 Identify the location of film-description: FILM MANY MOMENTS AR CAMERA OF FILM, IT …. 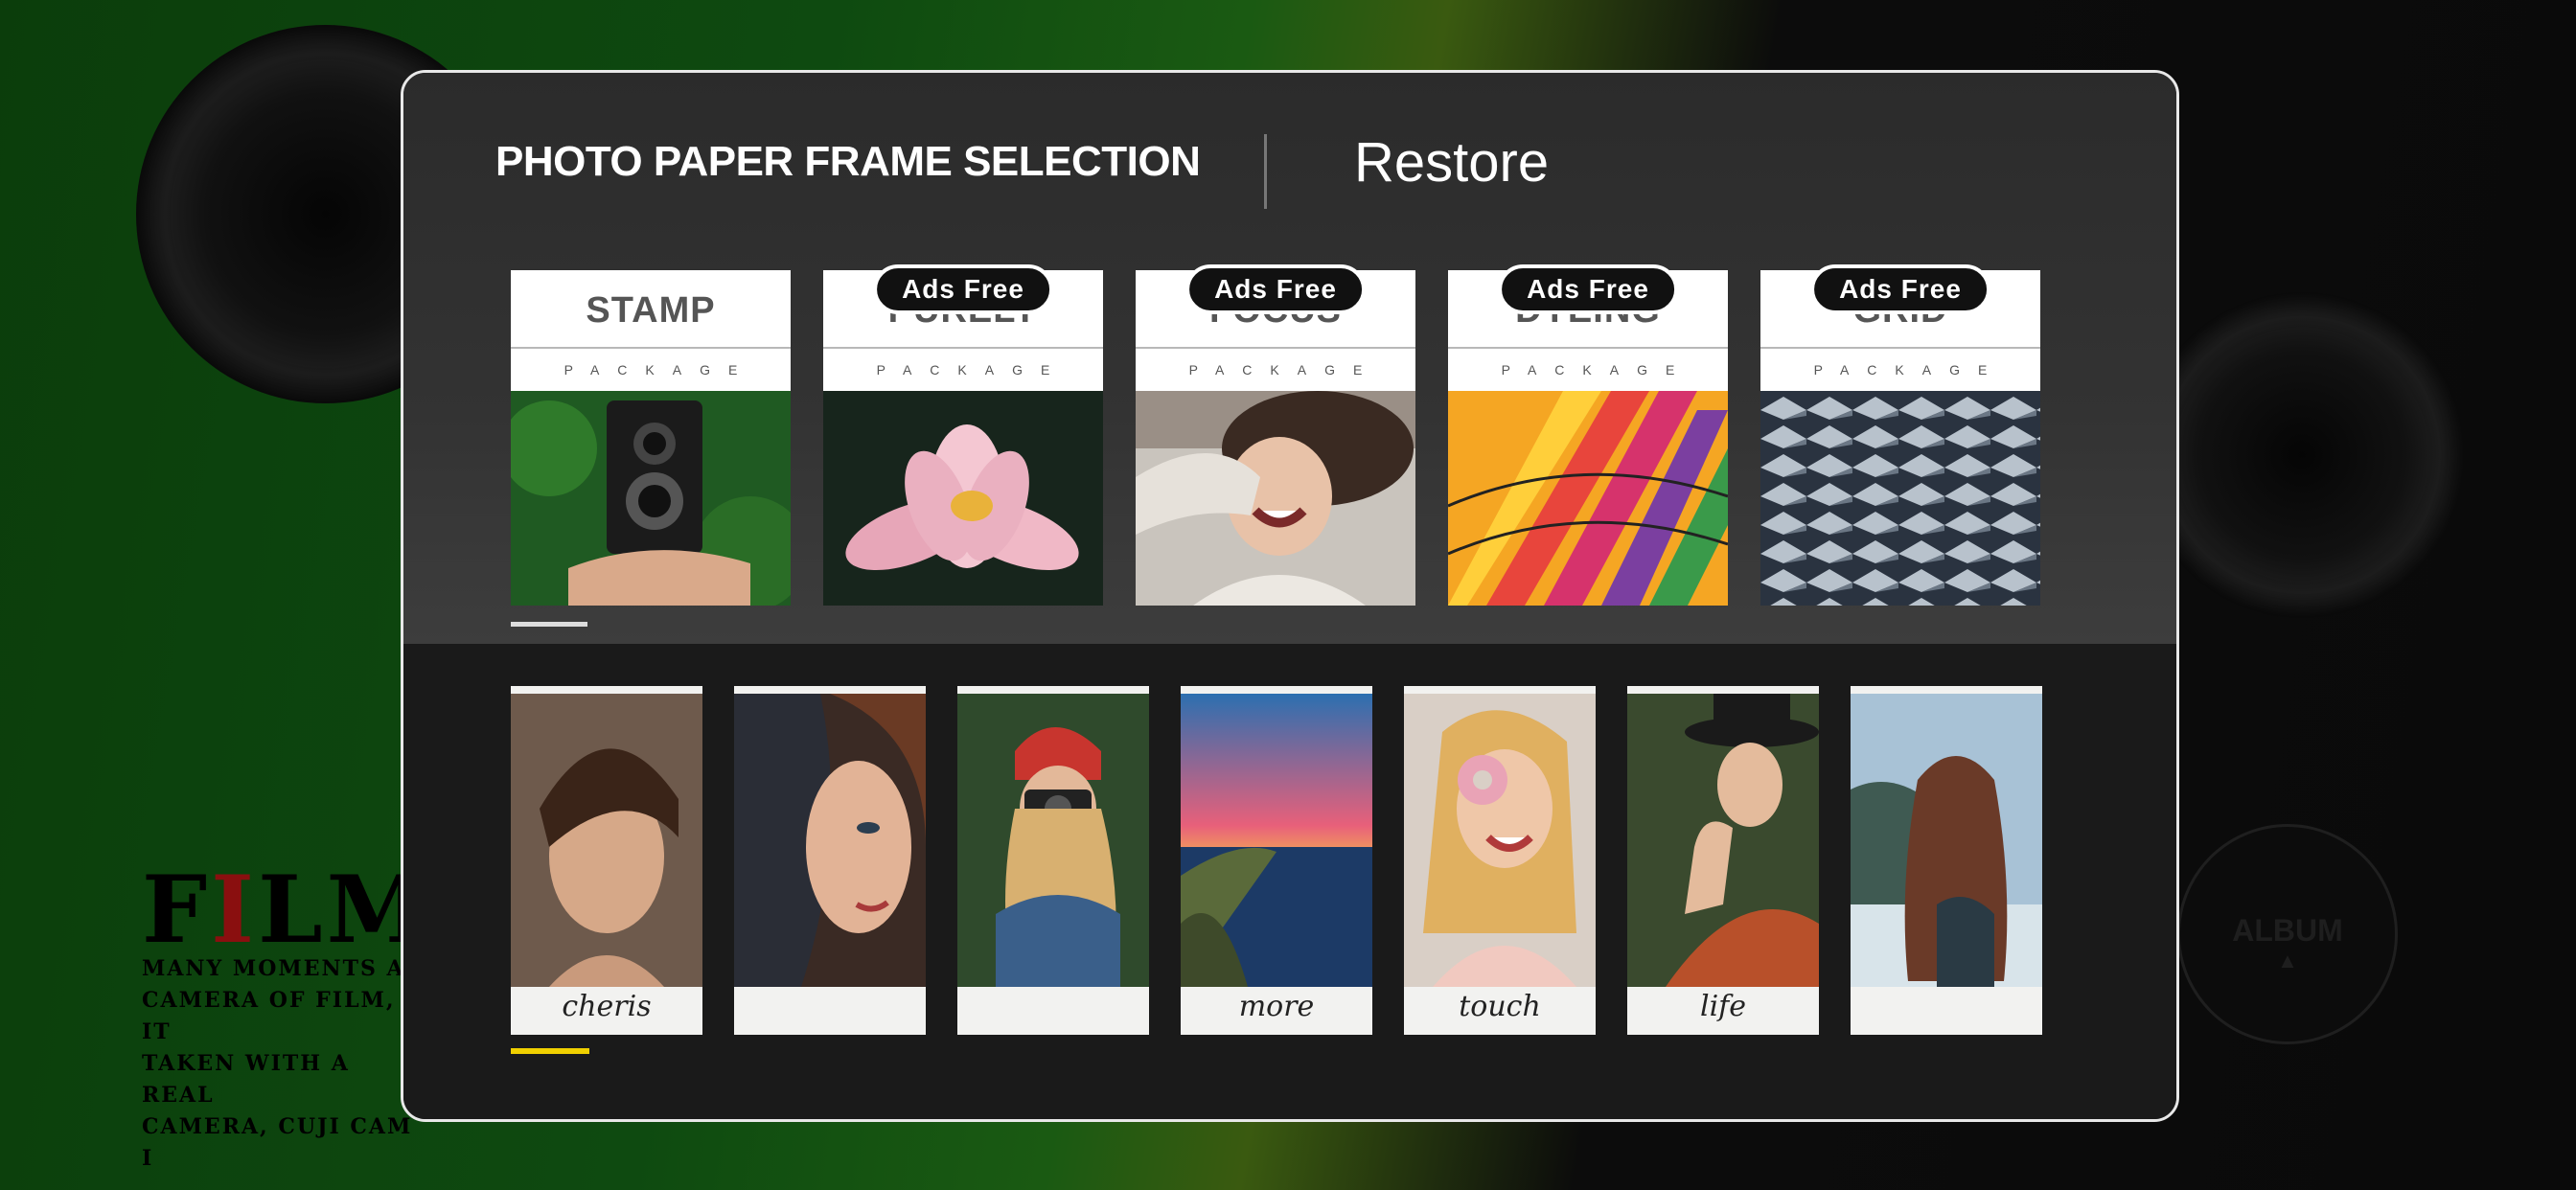
(287, 1015).